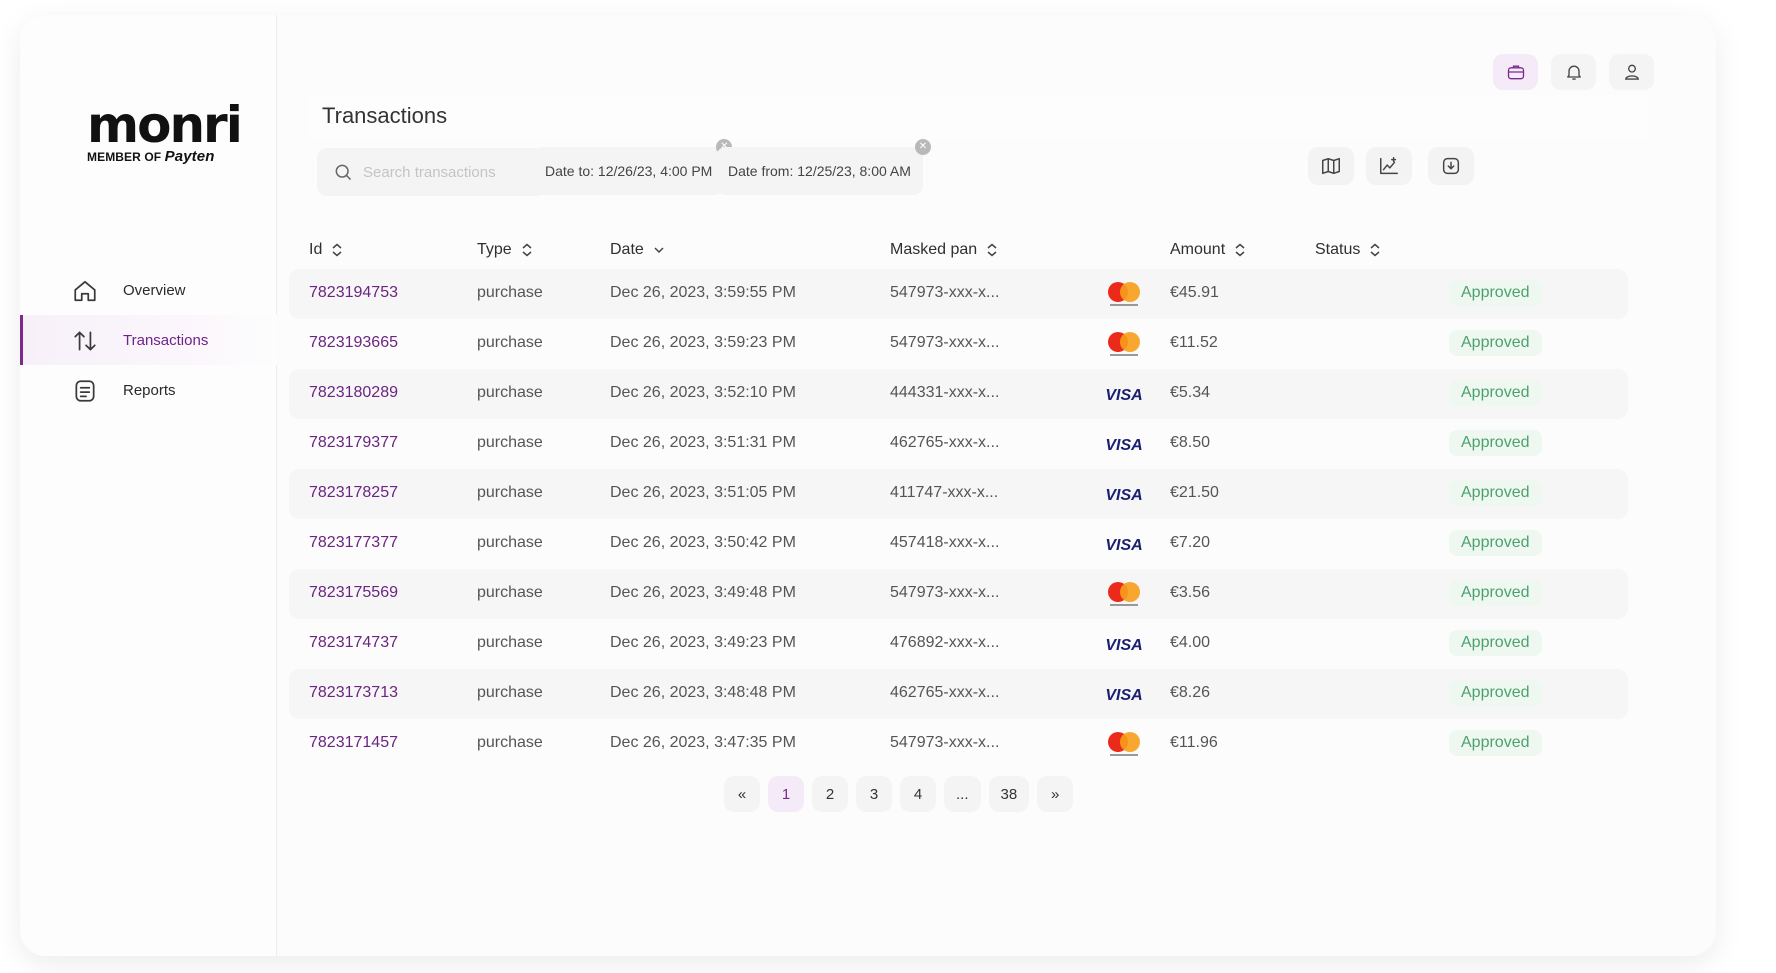 Image resolution: width=1776 pixels, height=973 pixels. Describe the element at coordinates (1190, 642) in the screenshot. I see `transaction-amount: €4.00` at that location.